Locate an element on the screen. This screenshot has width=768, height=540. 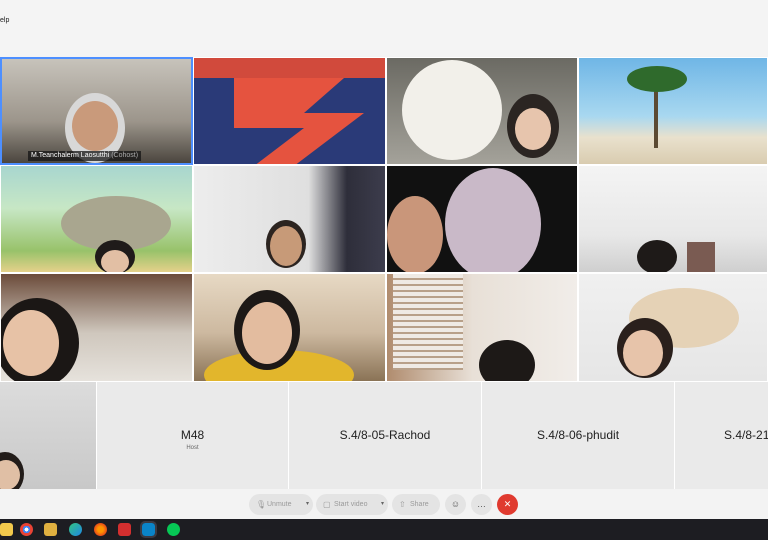
participant-name: S.4/8-21 is located at coordinates (746, 435).